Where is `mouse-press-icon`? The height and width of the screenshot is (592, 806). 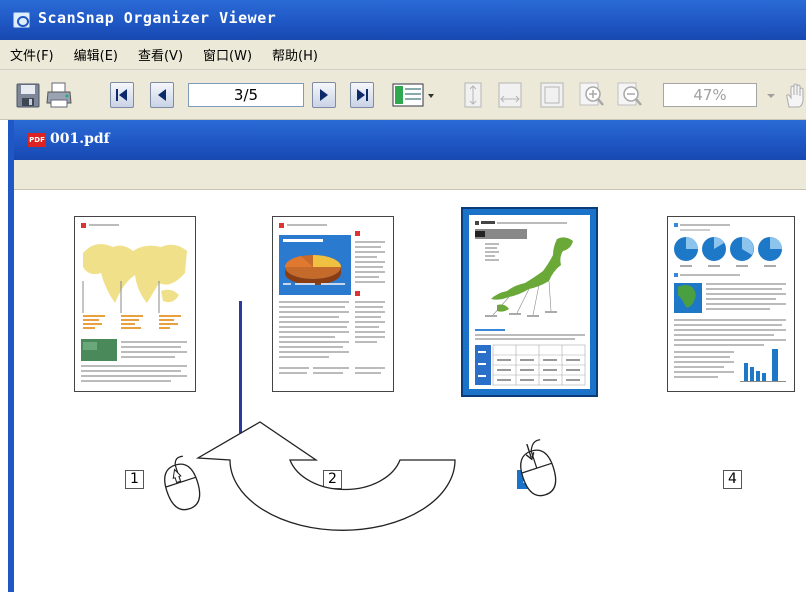 mouse-press-icon is located at coordinates (538, 468).